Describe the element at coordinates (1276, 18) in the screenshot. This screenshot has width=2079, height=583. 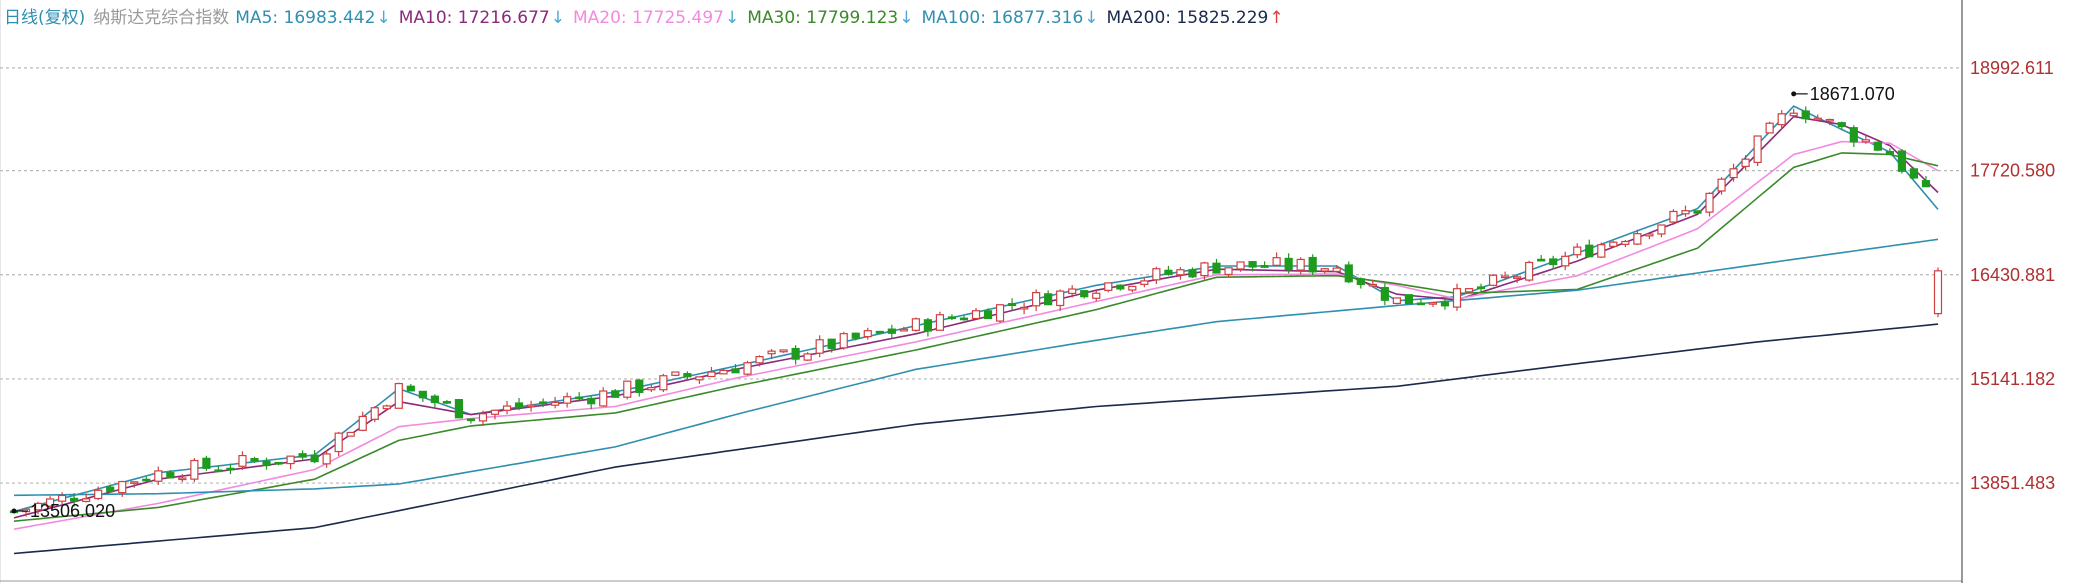
I see `legend-arrow-ma200: ↑` at that location.